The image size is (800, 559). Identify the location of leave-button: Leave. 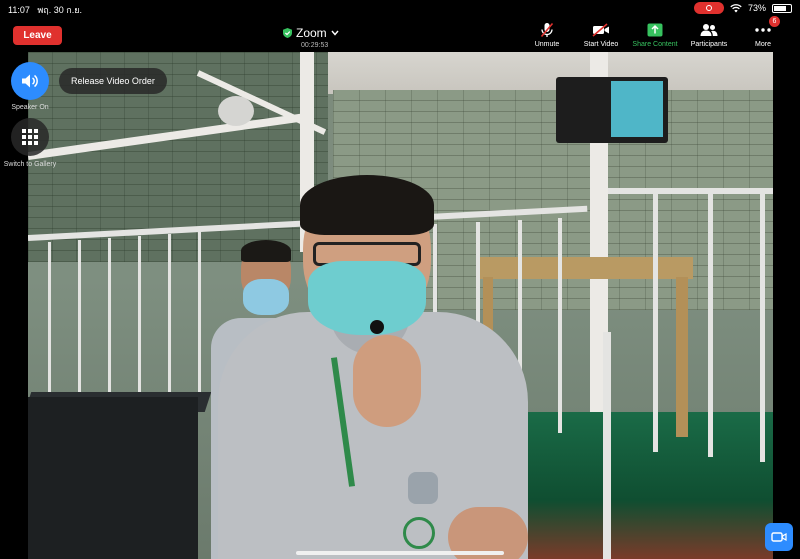
(37, 35).